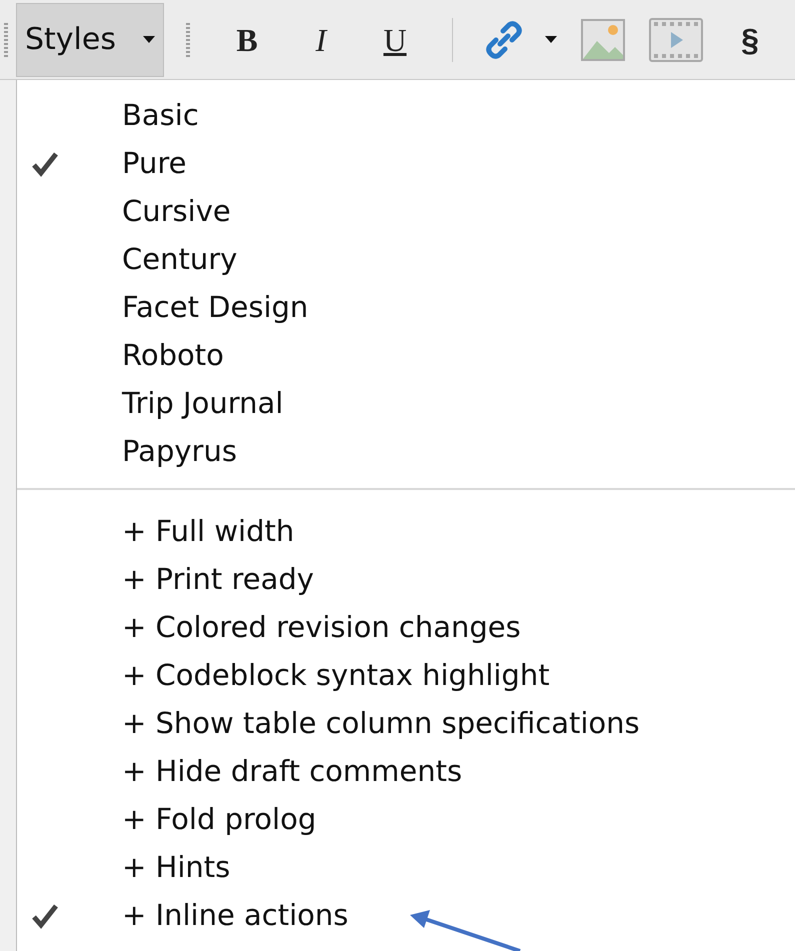 This screenshot has width=795, height=951. What do you see at coordinates (381, 724) in the screenshot?
I see `menu-item: + Show table column specifications` at bounding box center [381, 724].